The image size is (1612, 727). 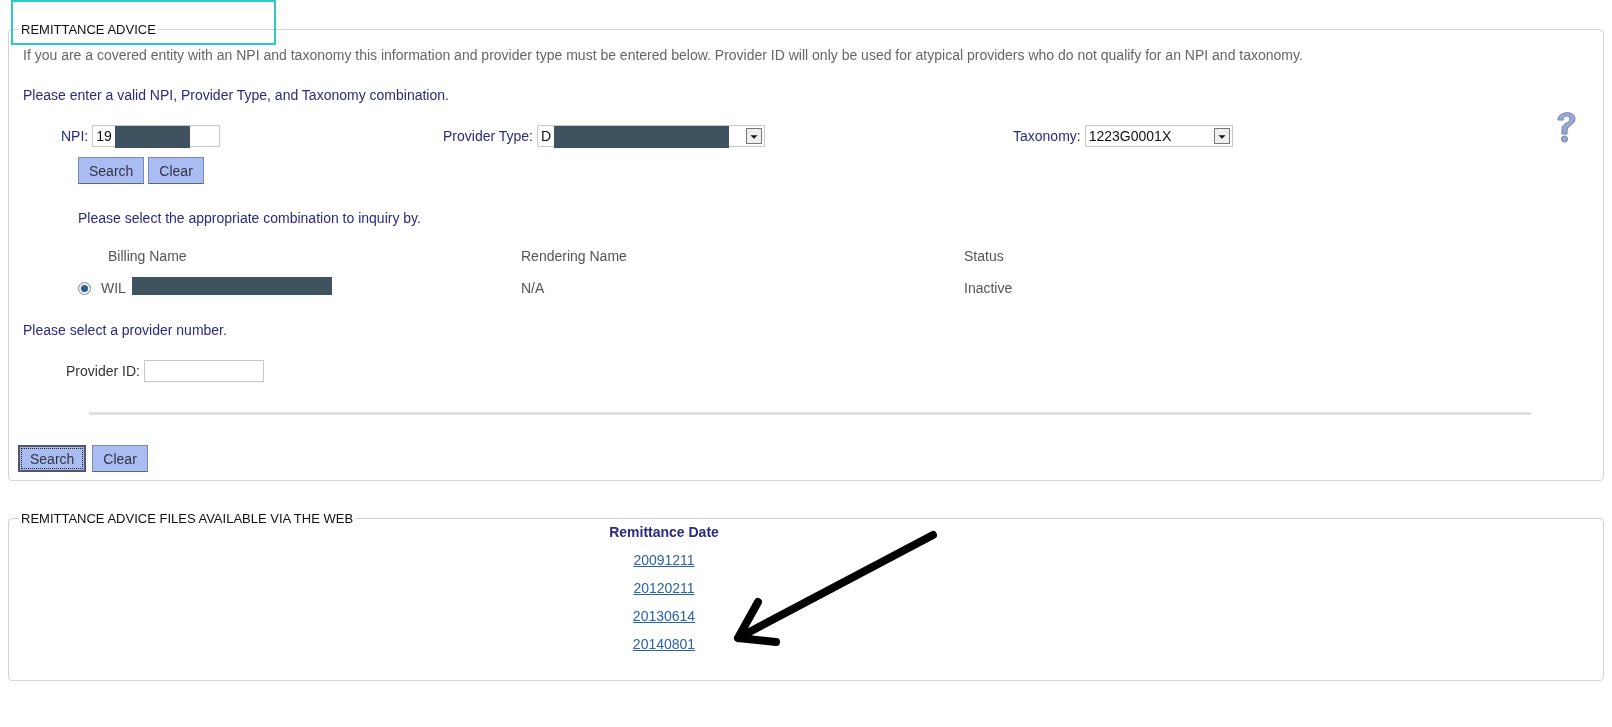 I want to click on column-header: Status, so click(x=984, y=256).